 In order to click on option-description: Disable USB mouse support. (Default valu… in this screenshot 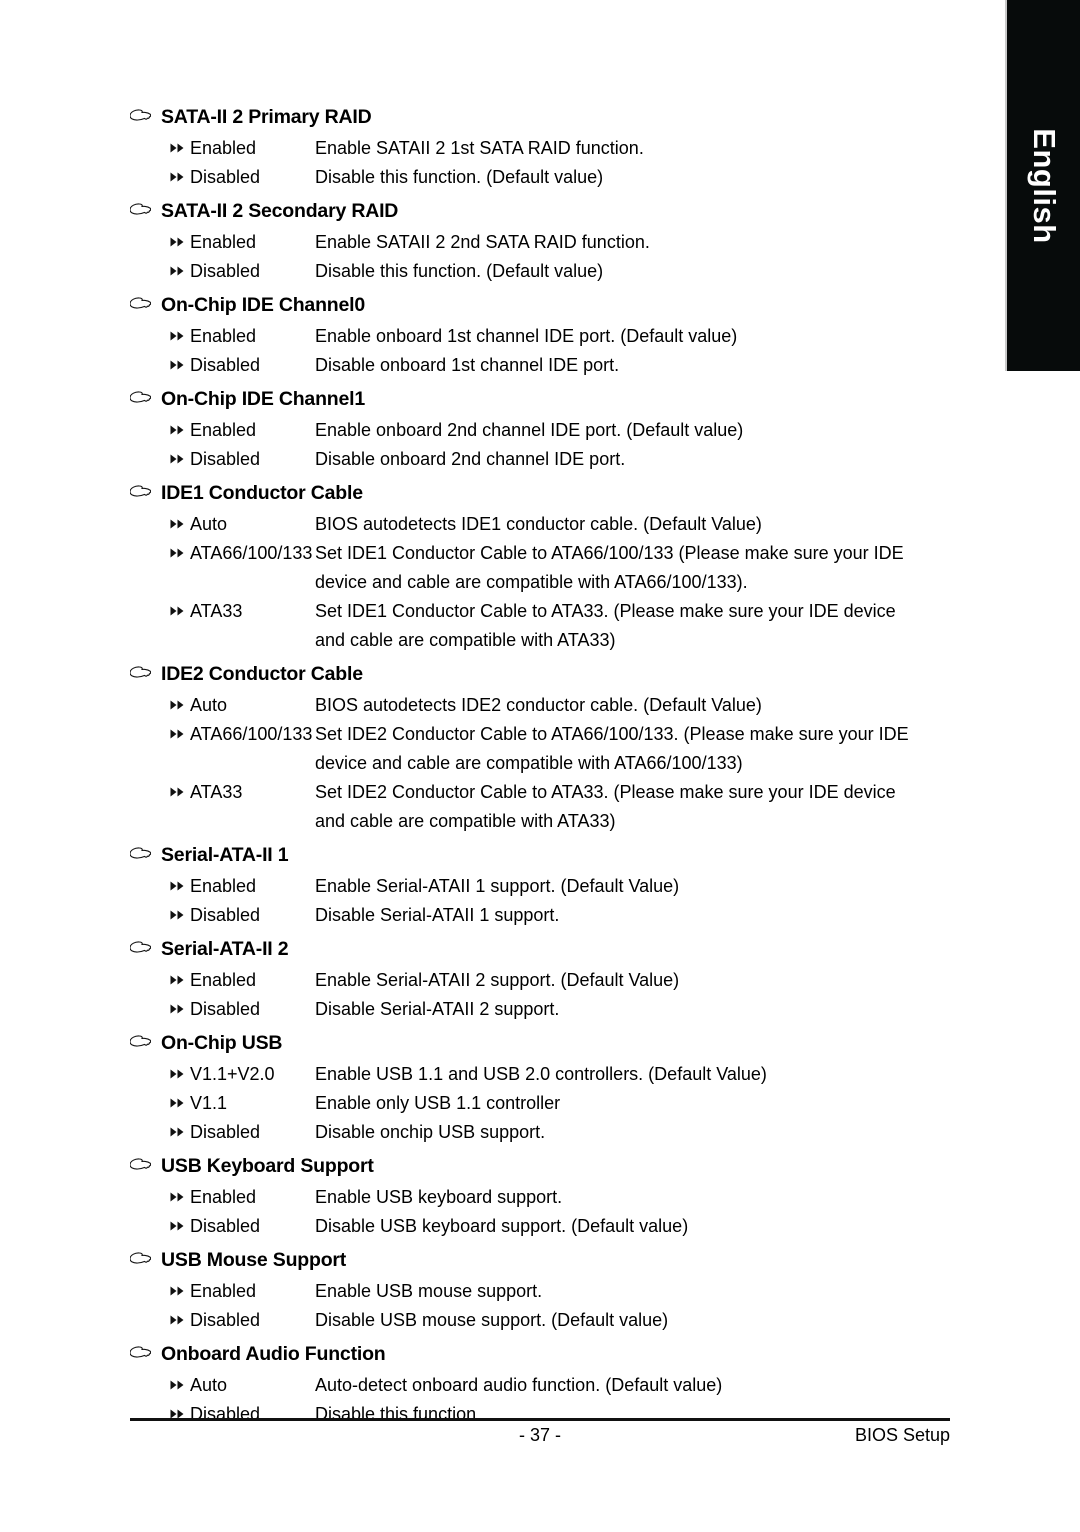, I will do `click(622, 1320)`.